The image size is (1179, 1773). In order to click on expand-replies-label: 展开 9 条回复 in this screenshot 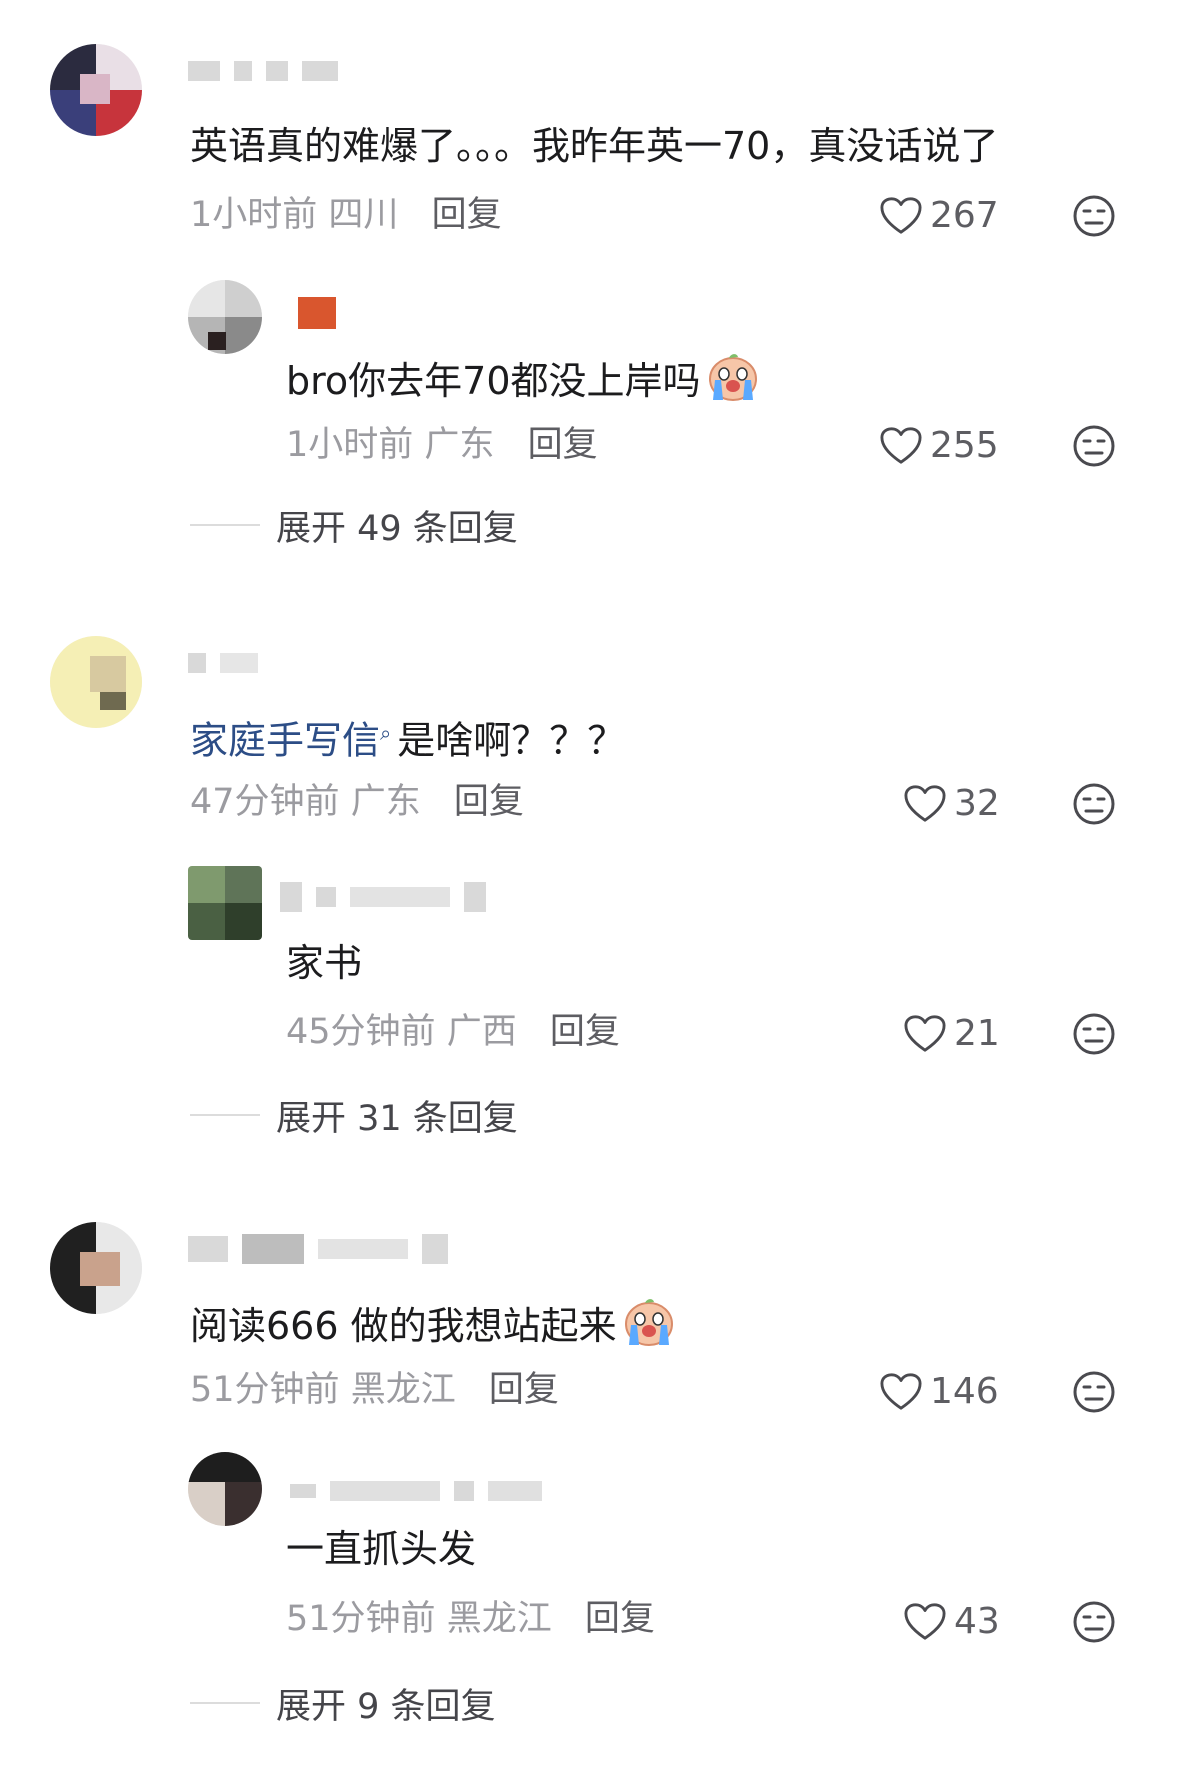, I will do `click(386, 1706)`.